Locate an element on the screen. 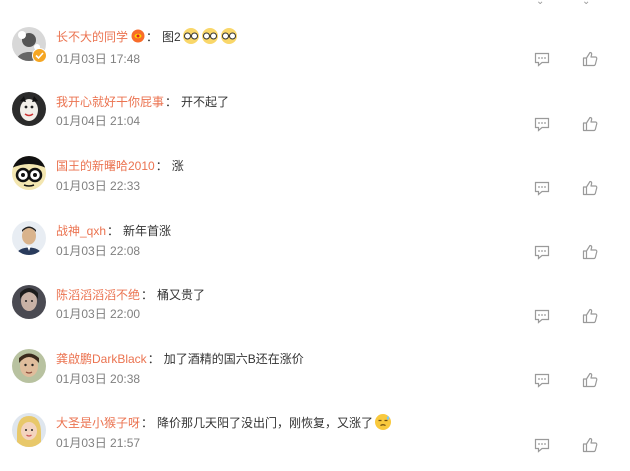  vip-badge-icon is located at coordinates (138, 36).